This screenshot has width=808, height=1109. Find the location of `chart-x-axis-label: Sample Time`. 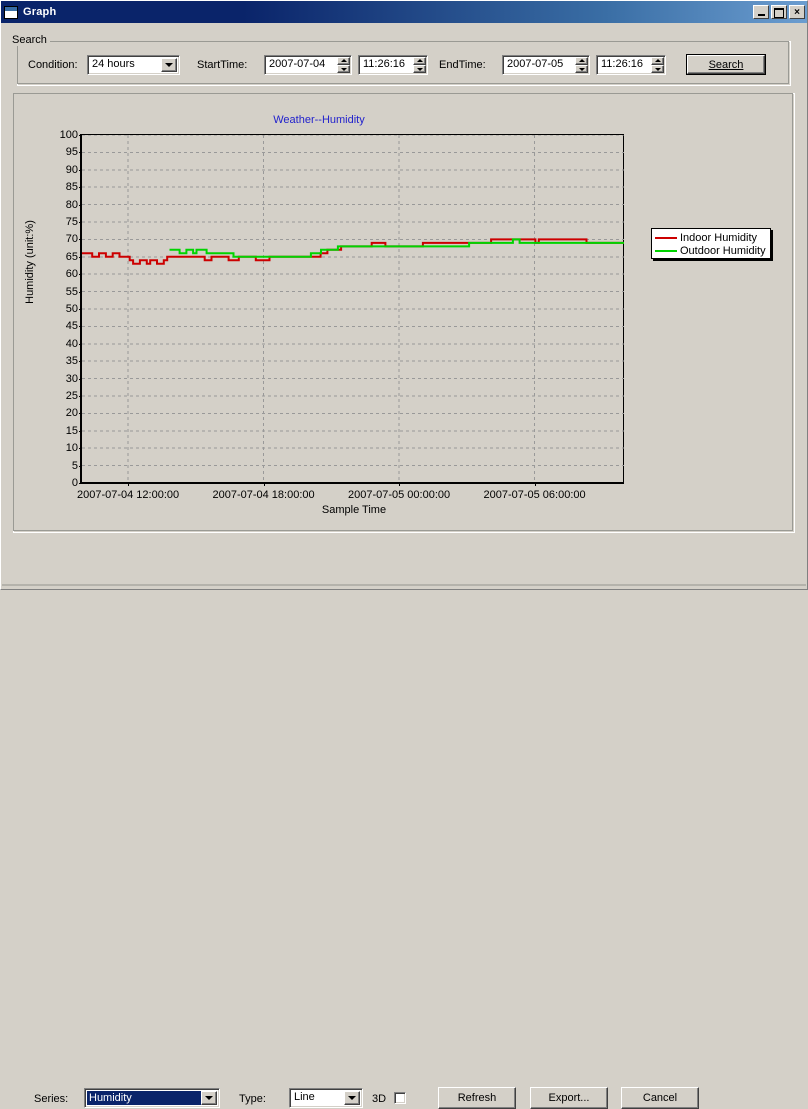

chart-x-axis-label: Sample Time is located at coordinates (354, 510).